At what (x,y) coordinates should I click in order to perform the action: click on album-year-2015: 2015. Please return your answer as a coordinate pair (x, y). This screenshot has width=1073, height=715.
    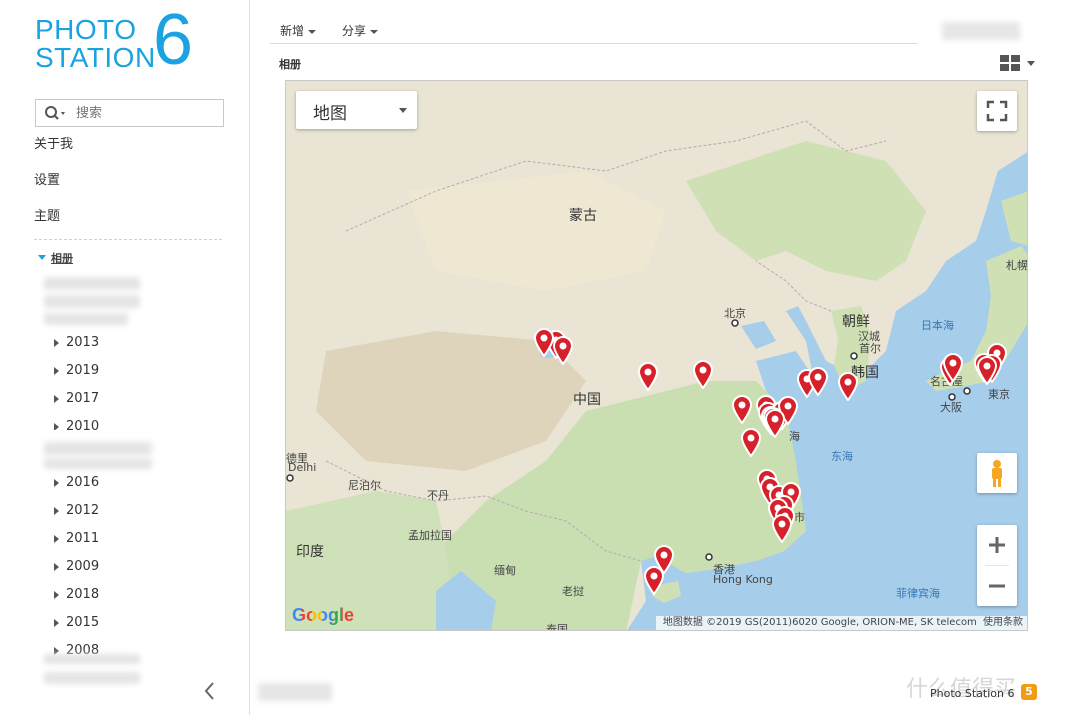
    Looking at the image, I should click on (76, 622).